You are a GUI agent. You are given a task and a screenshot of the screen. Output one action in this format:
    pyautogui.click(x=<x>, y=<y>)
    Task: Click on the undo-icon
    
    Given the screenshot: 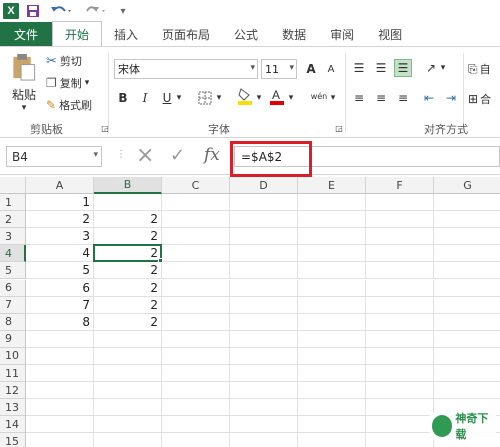 What is the action you would take?
    pyautogui.click(x=61, y=11)
    